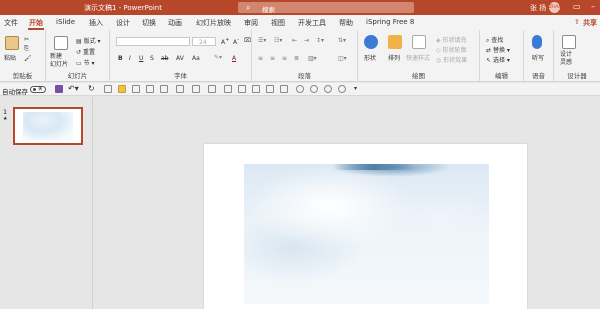 The width and height of the screenshot is (600, 309). Describe the element at coordinates (152, 58) in the screenshot. I see `shadow-button: S` at that location.